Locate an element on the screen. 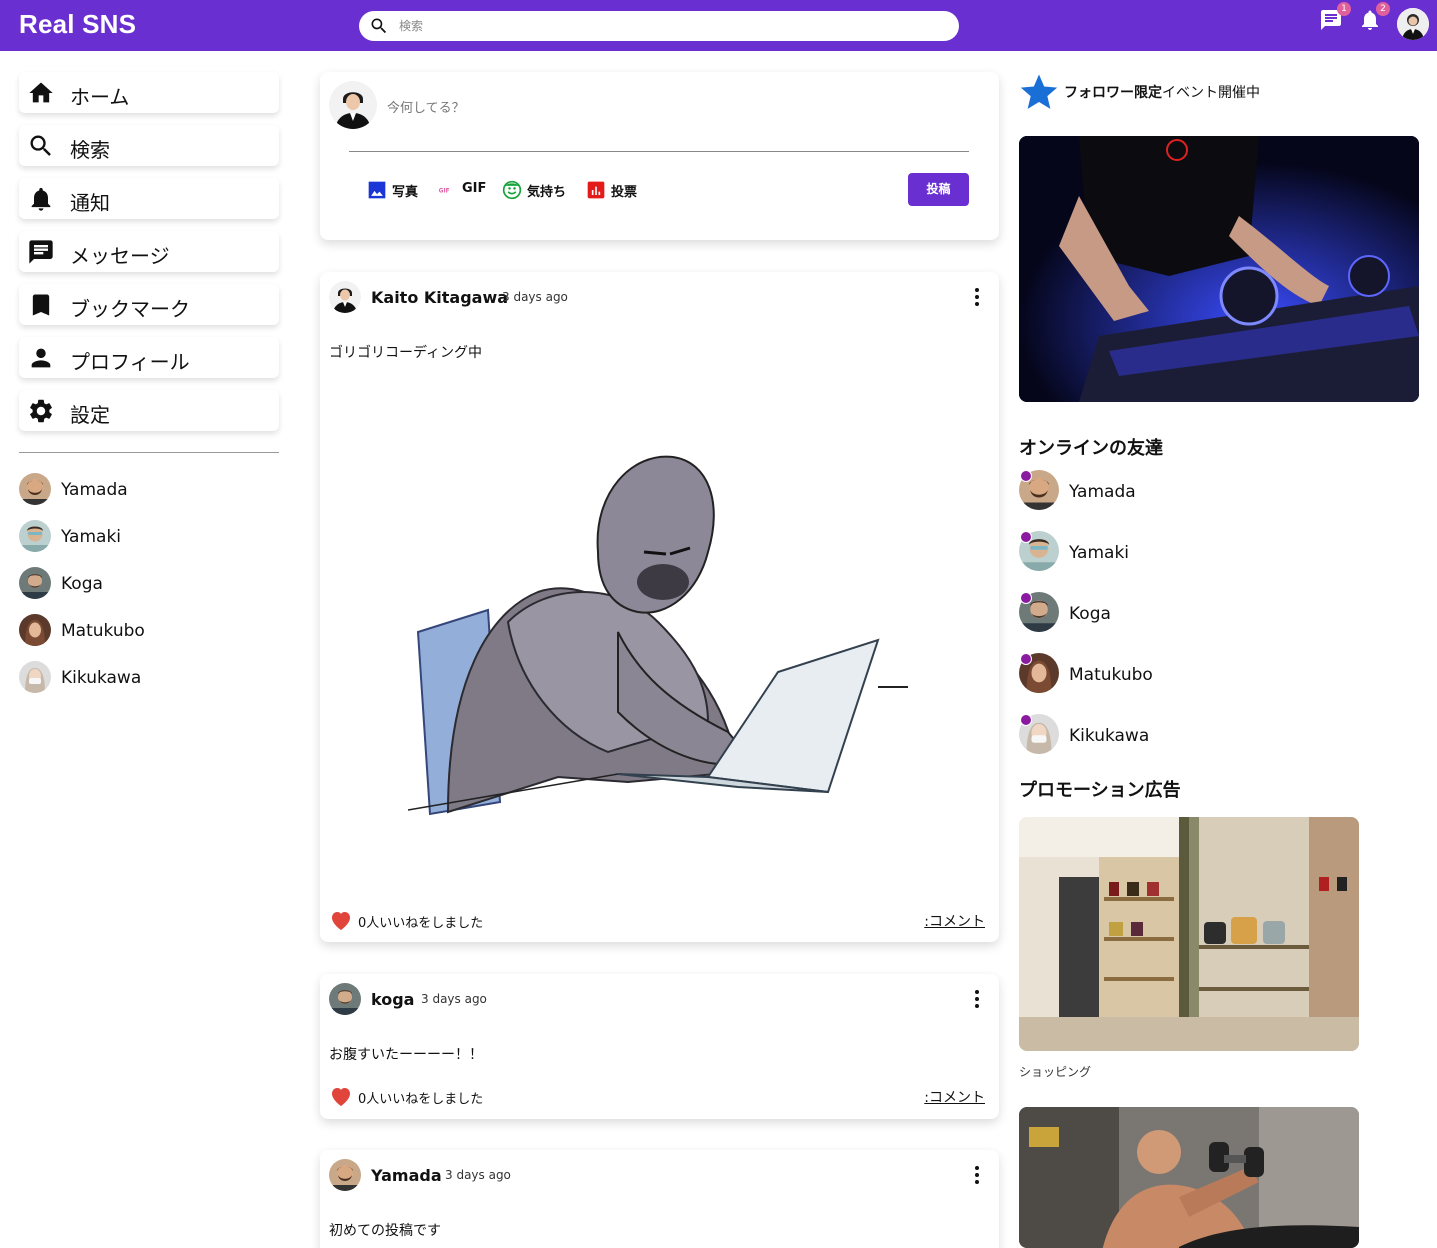 The height and width of the screenshot is (1248, 1437). svg-text: GIF is located at coordinates (444, 192).